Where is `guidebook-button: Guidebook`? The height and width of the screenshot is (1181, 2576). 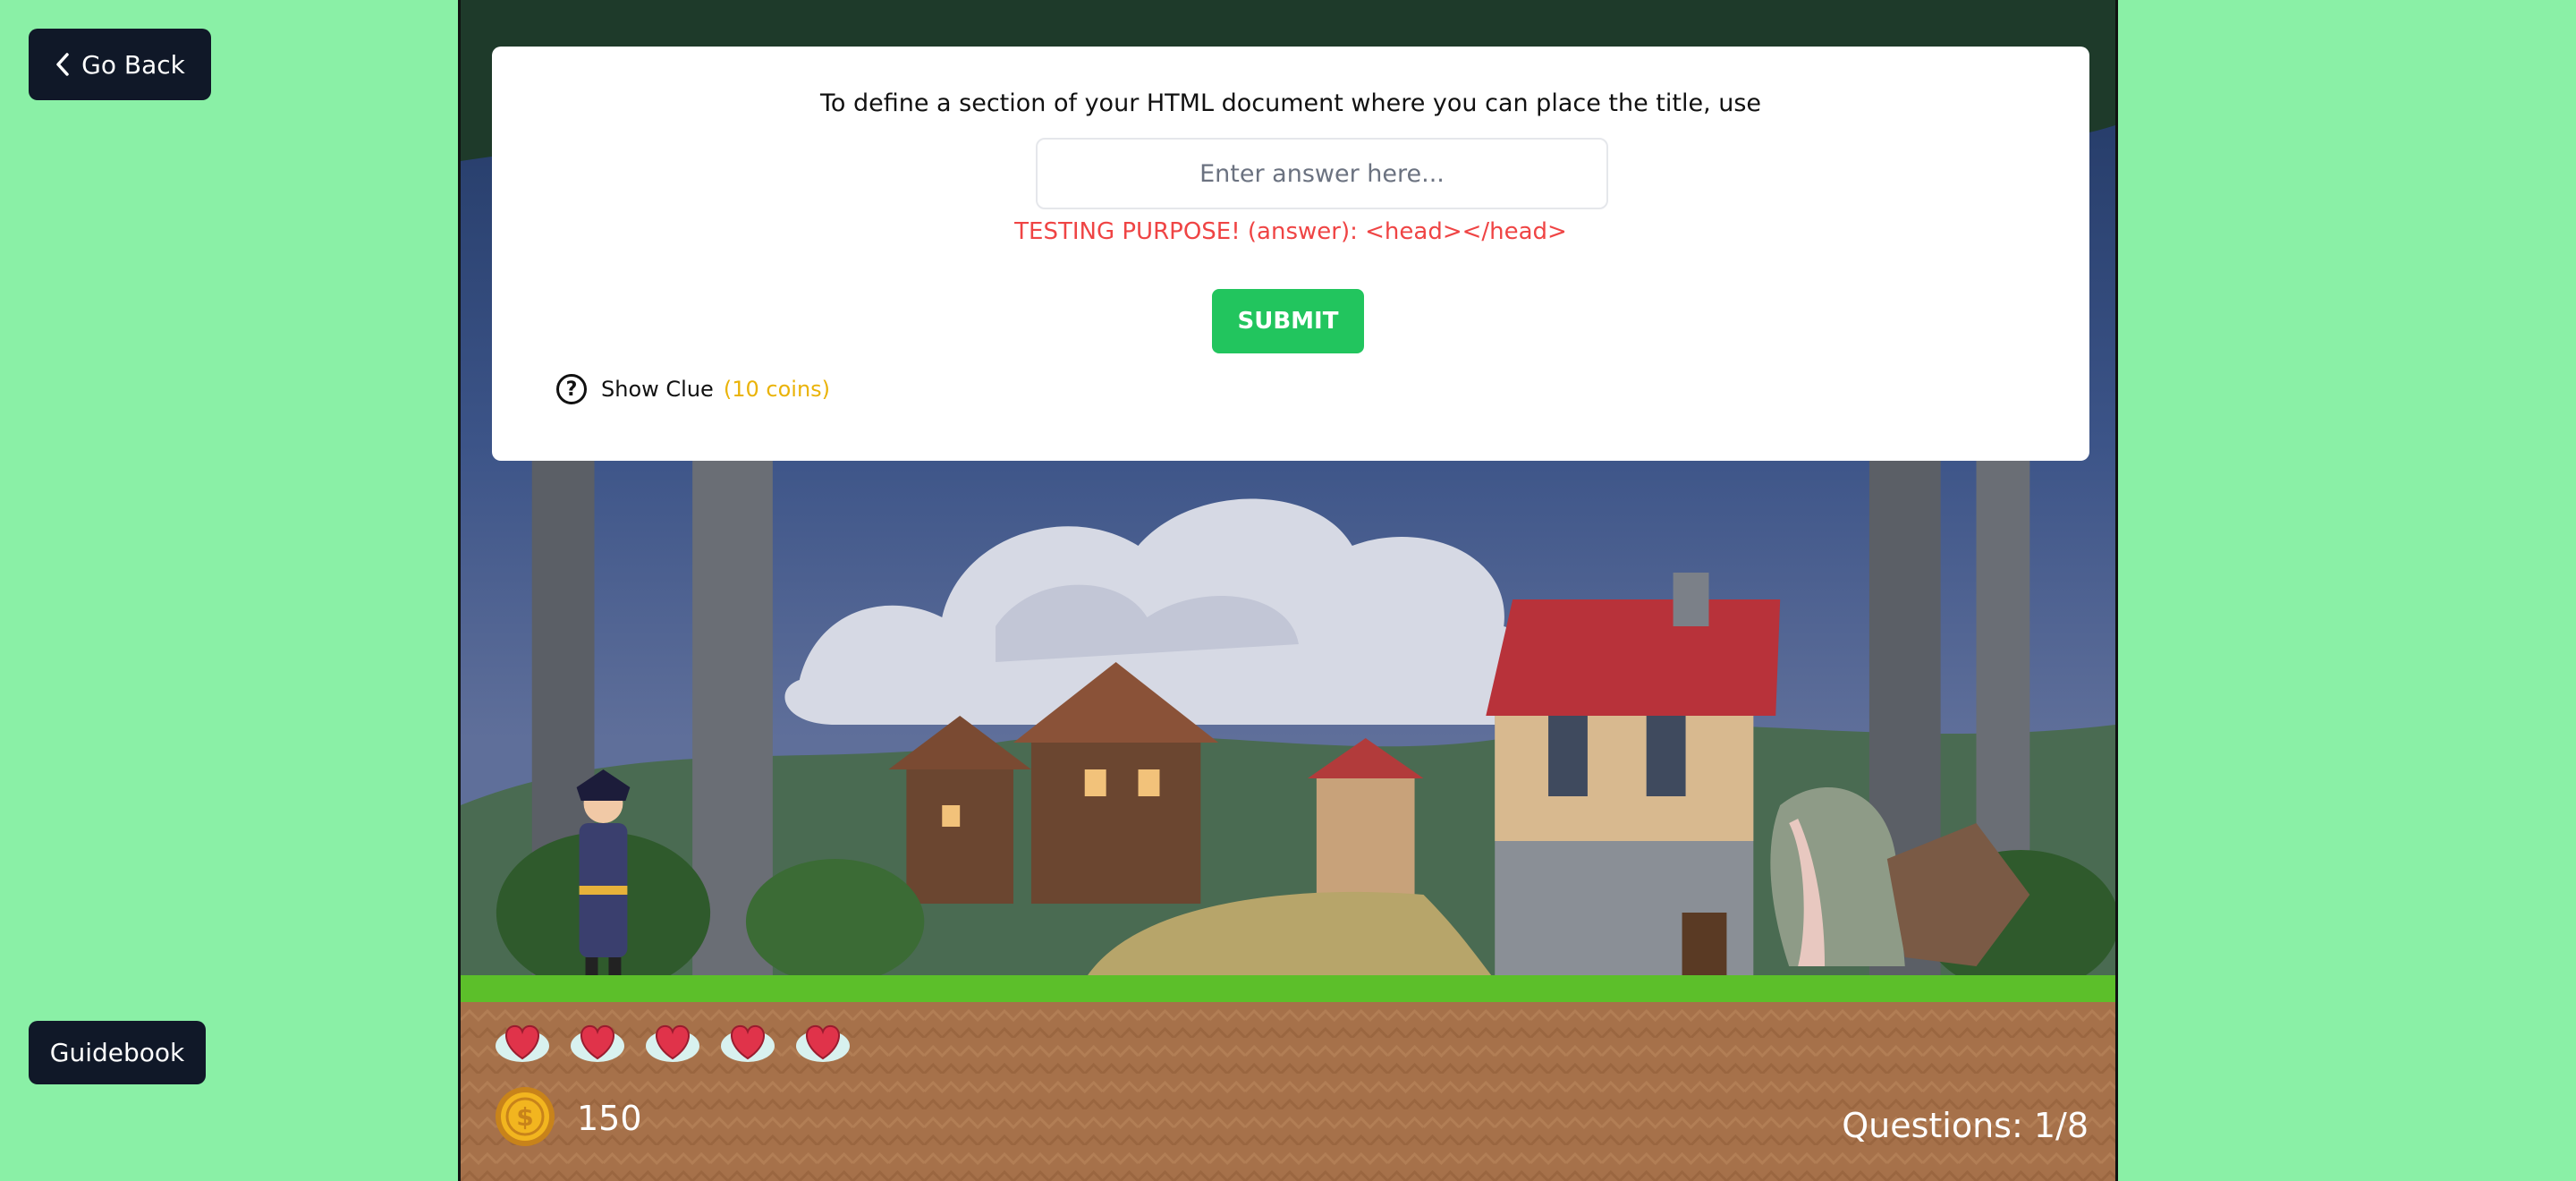 guidebook-button: Guidebook is located at coordinates (117, 1052).